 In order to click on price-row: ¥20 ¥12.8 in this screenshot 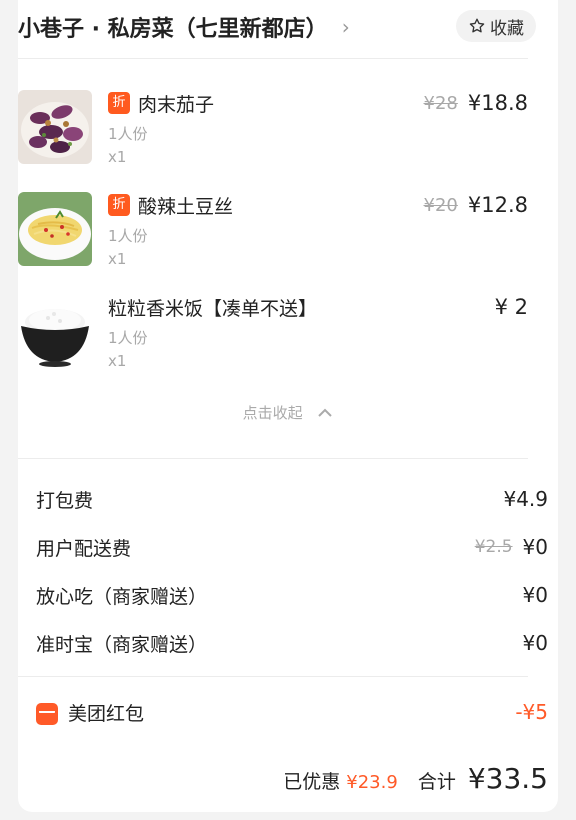, I will do `click(476, 205)`.